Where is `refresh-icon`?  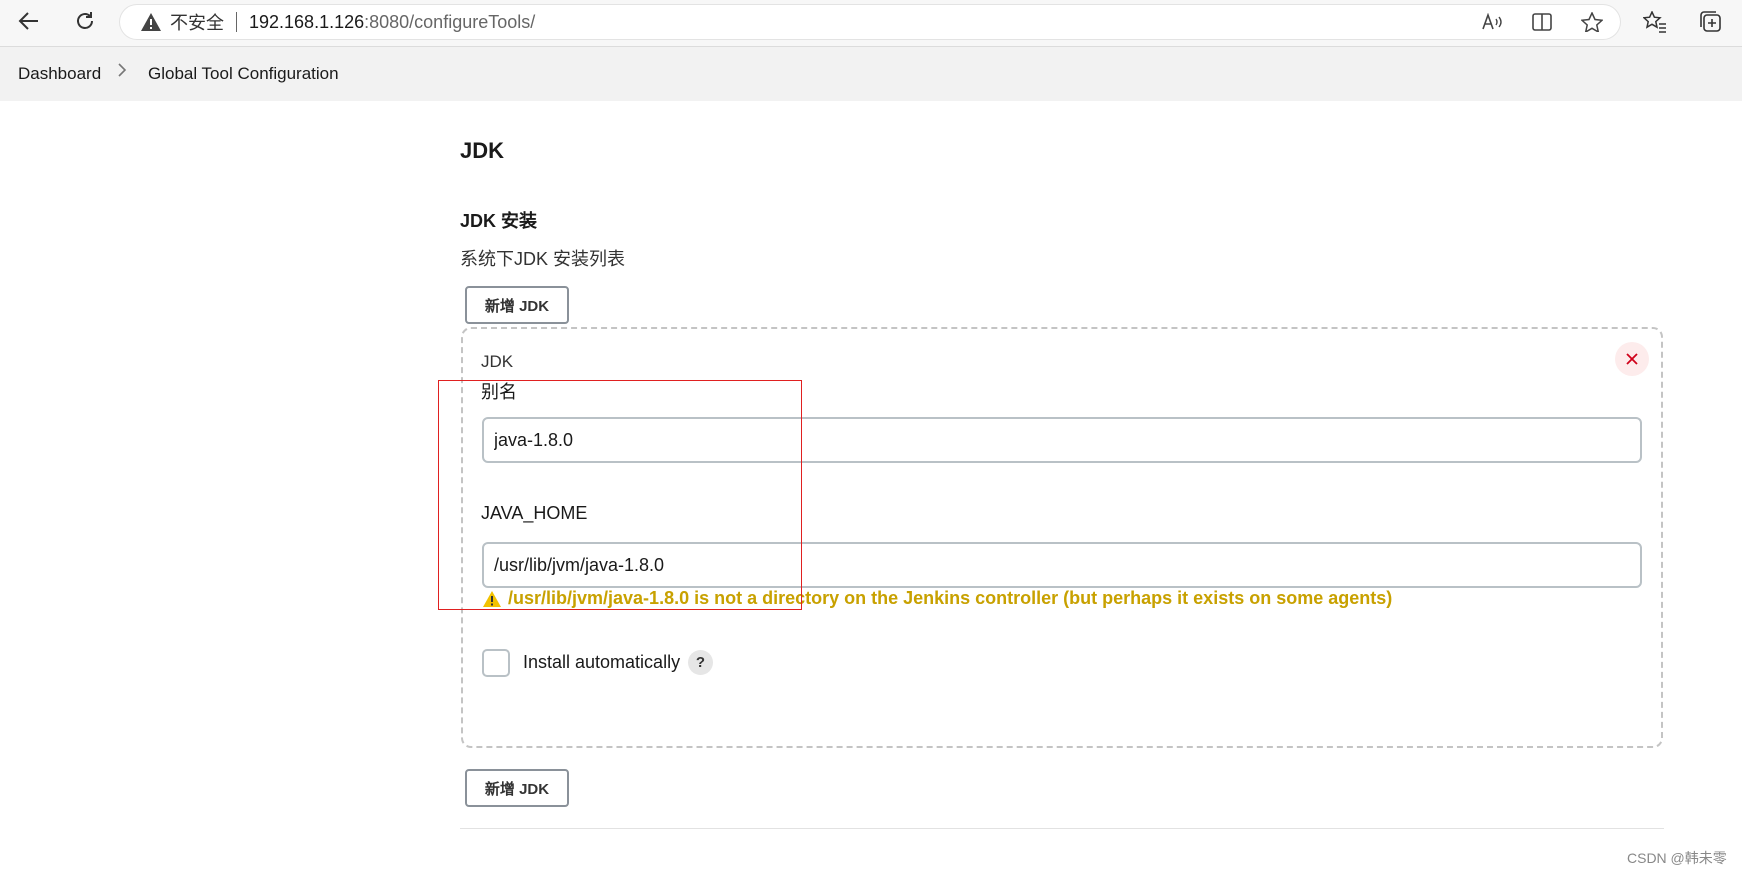
refresh-icon is located at coordinates (85, 23).